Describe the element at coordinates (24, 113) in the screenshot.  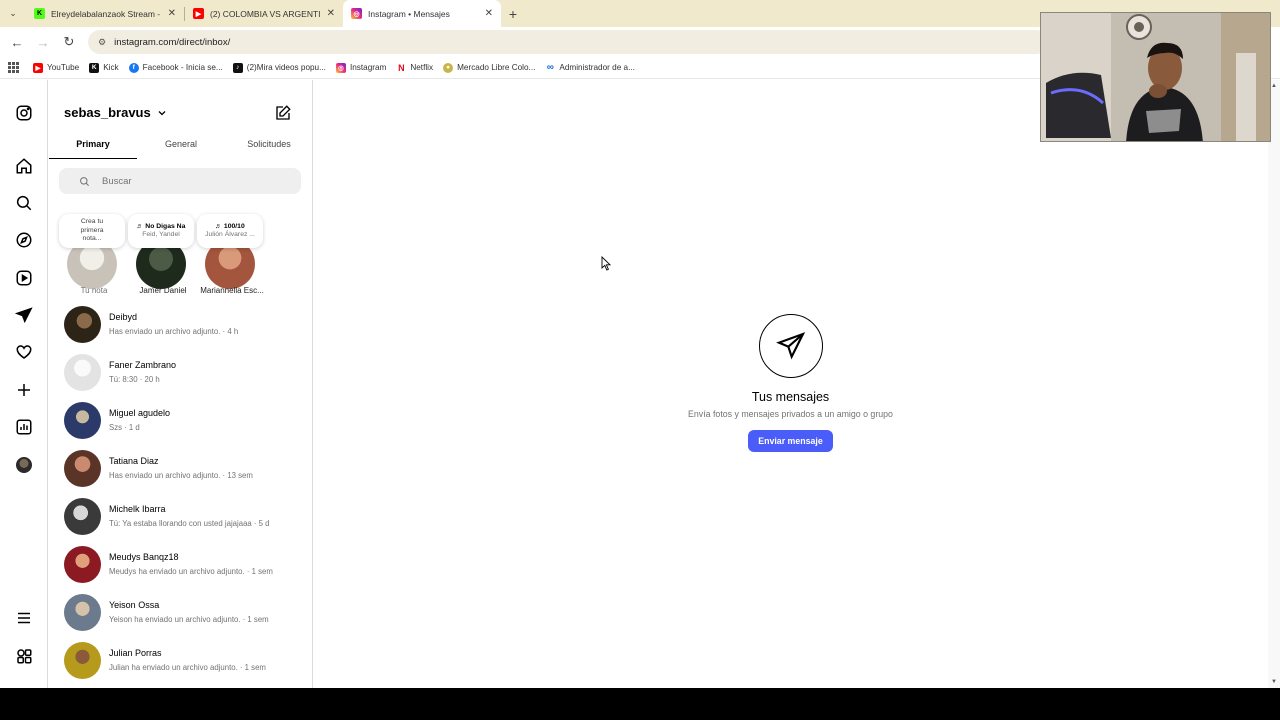
I see `instagram-logo-icon` at that location.